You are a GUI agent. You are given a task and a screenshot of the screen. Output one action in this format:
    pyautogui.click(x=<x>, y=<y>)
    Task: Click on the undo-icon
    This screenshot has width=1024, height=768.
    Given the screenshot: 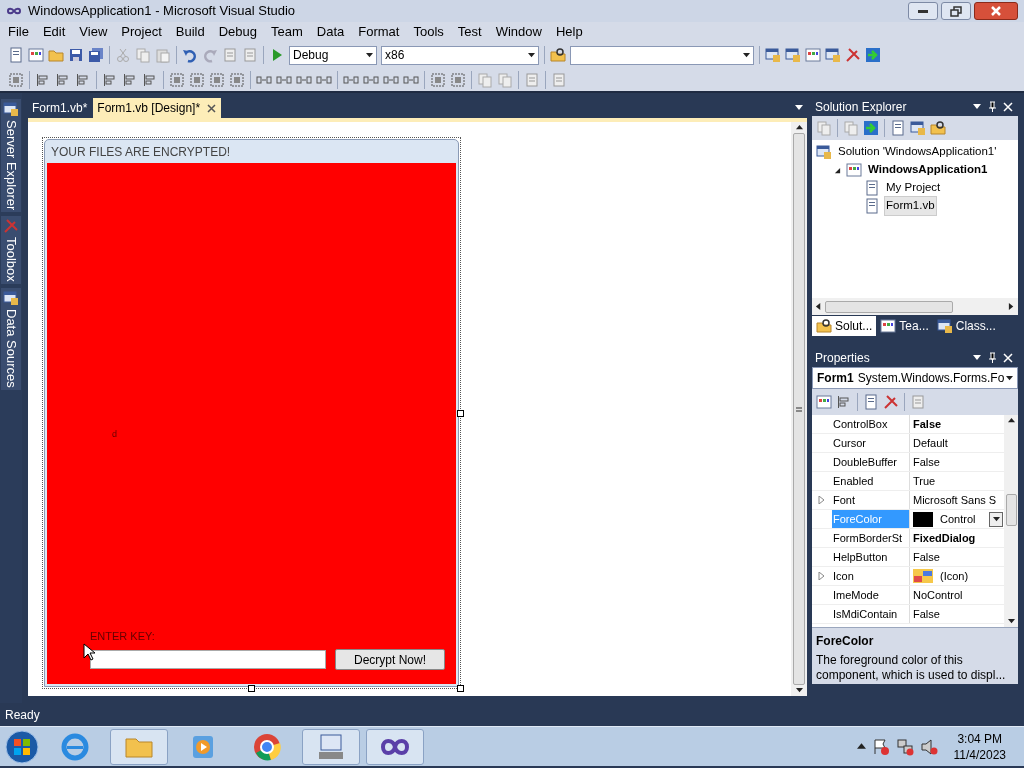 What is the action you would take?
    pyautogui.click(x=190, y=55)
    